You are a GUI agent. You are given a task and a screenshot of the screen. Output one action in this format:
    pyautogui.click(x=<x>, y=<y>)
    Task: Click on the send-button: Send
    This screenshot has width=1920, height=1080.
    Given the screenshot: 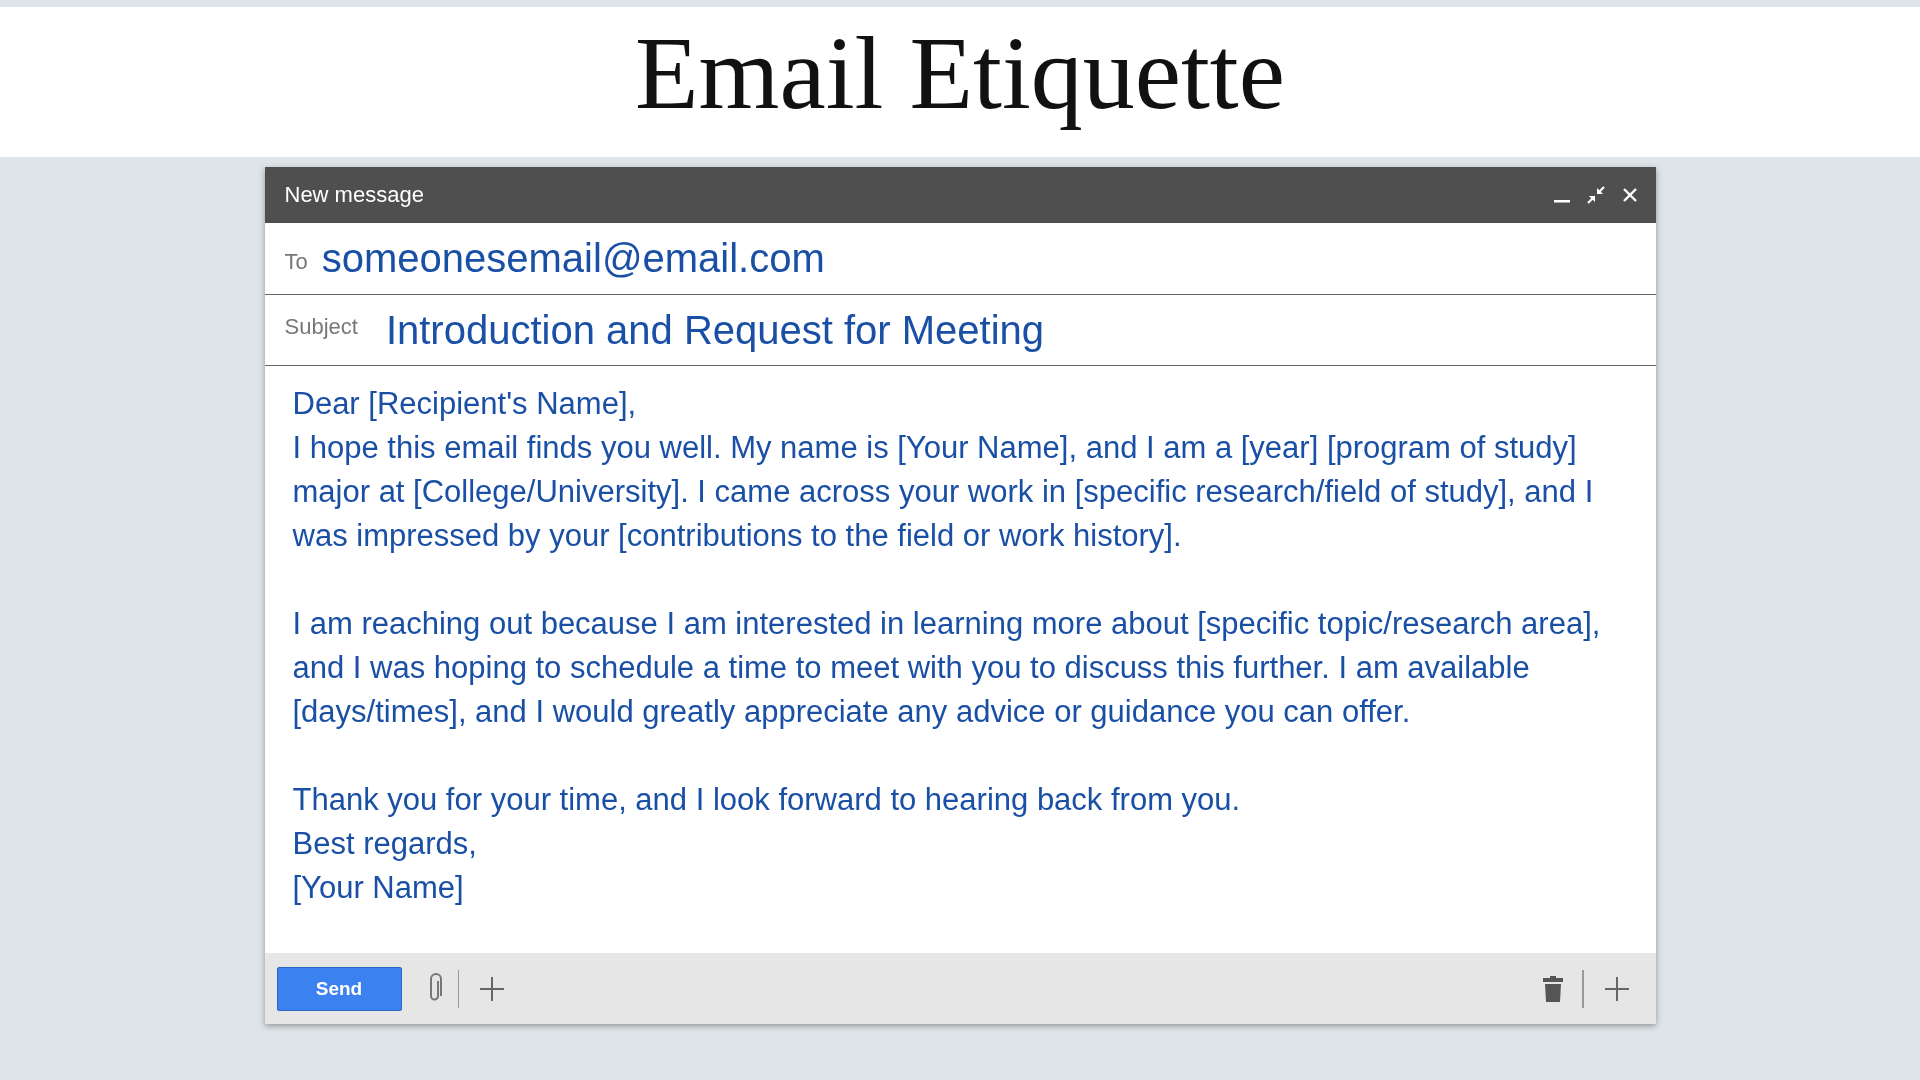 What is the action you would take?
    pyautogui.click(x=339, y=988)
    